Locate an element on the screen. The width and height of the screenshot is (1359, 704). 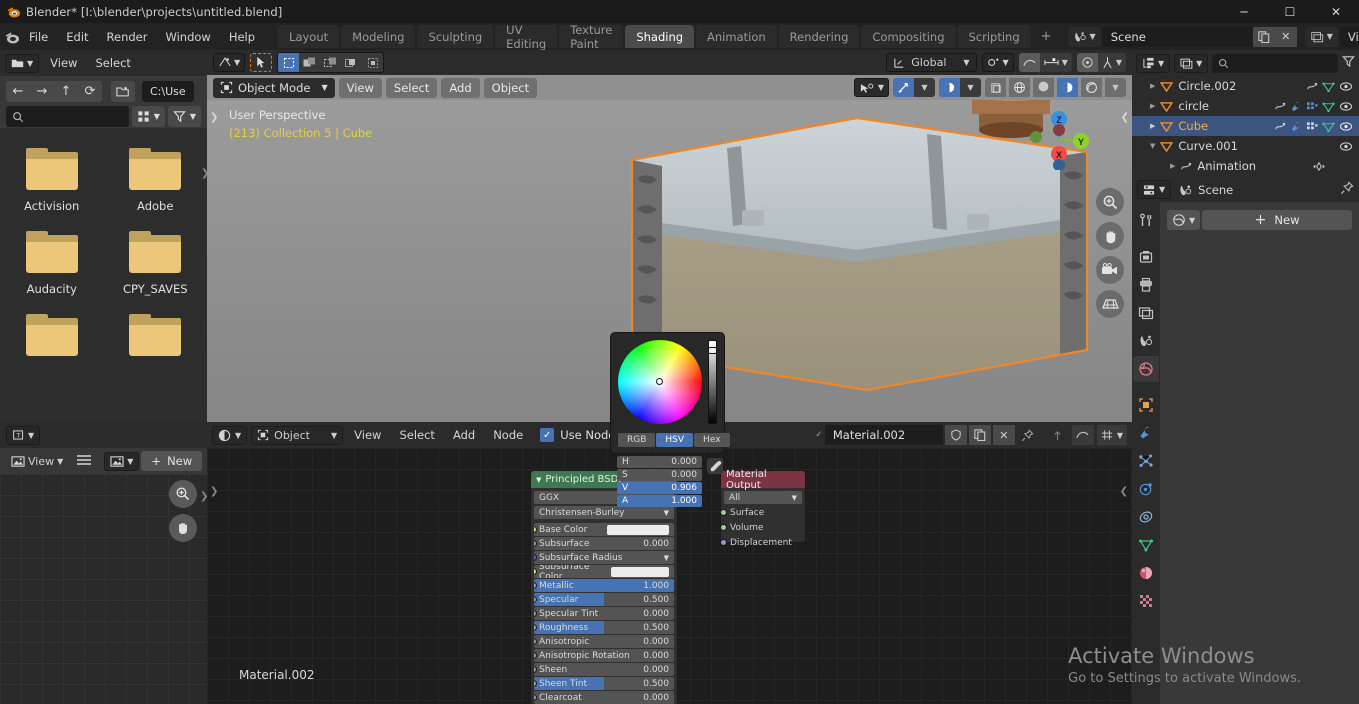
socket-subsurface is located at coordinates (535, 543).